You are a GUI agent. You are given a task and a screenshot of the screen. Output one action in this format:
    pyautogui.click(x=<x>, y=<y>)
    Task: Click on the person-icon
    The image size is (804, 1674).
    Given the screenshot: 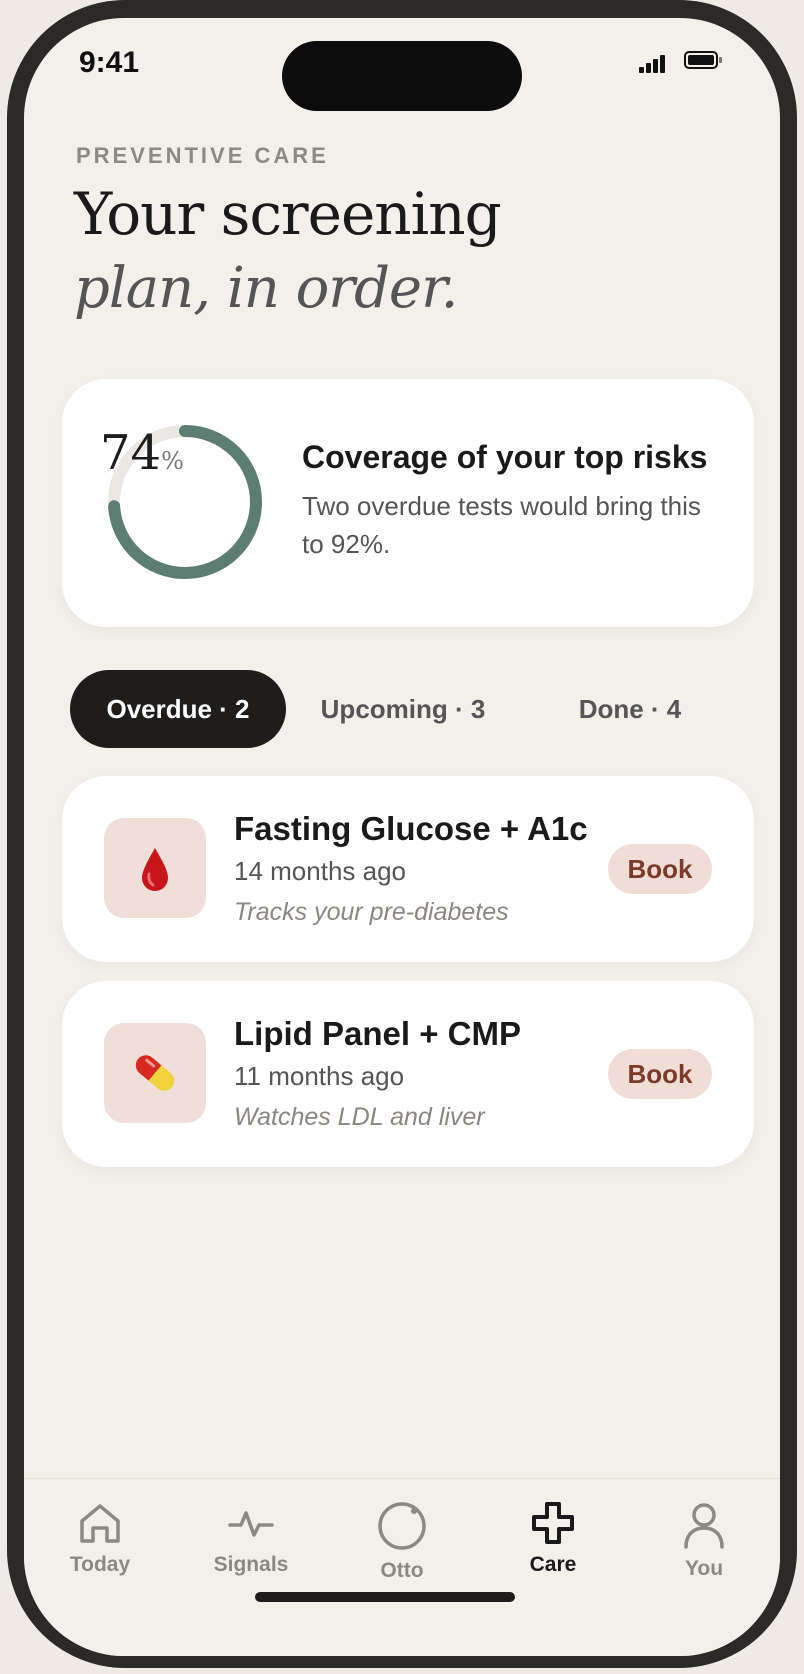 What is the action you would take?
    pyautogui.click(x=704, y=1526)
    